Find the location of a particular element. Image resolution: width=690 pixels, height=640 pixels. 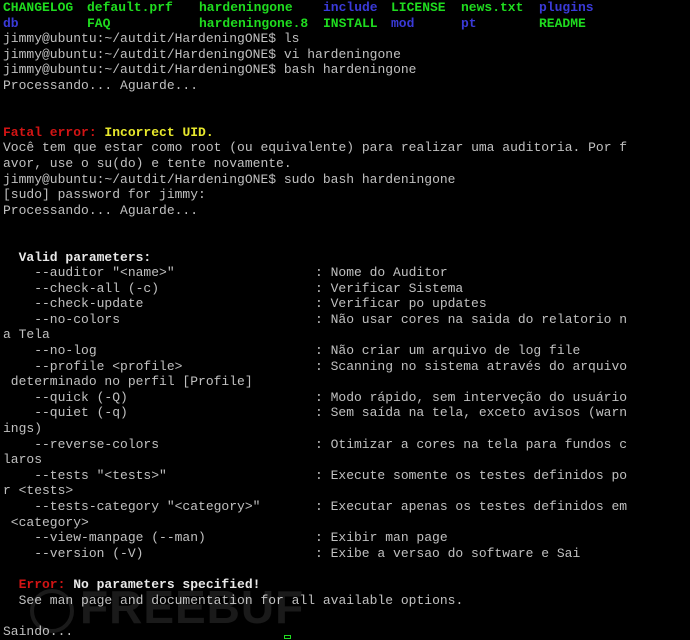

sudo-password-prompt: [sudo] password for jimmy: is located at coordinates (104, 195).